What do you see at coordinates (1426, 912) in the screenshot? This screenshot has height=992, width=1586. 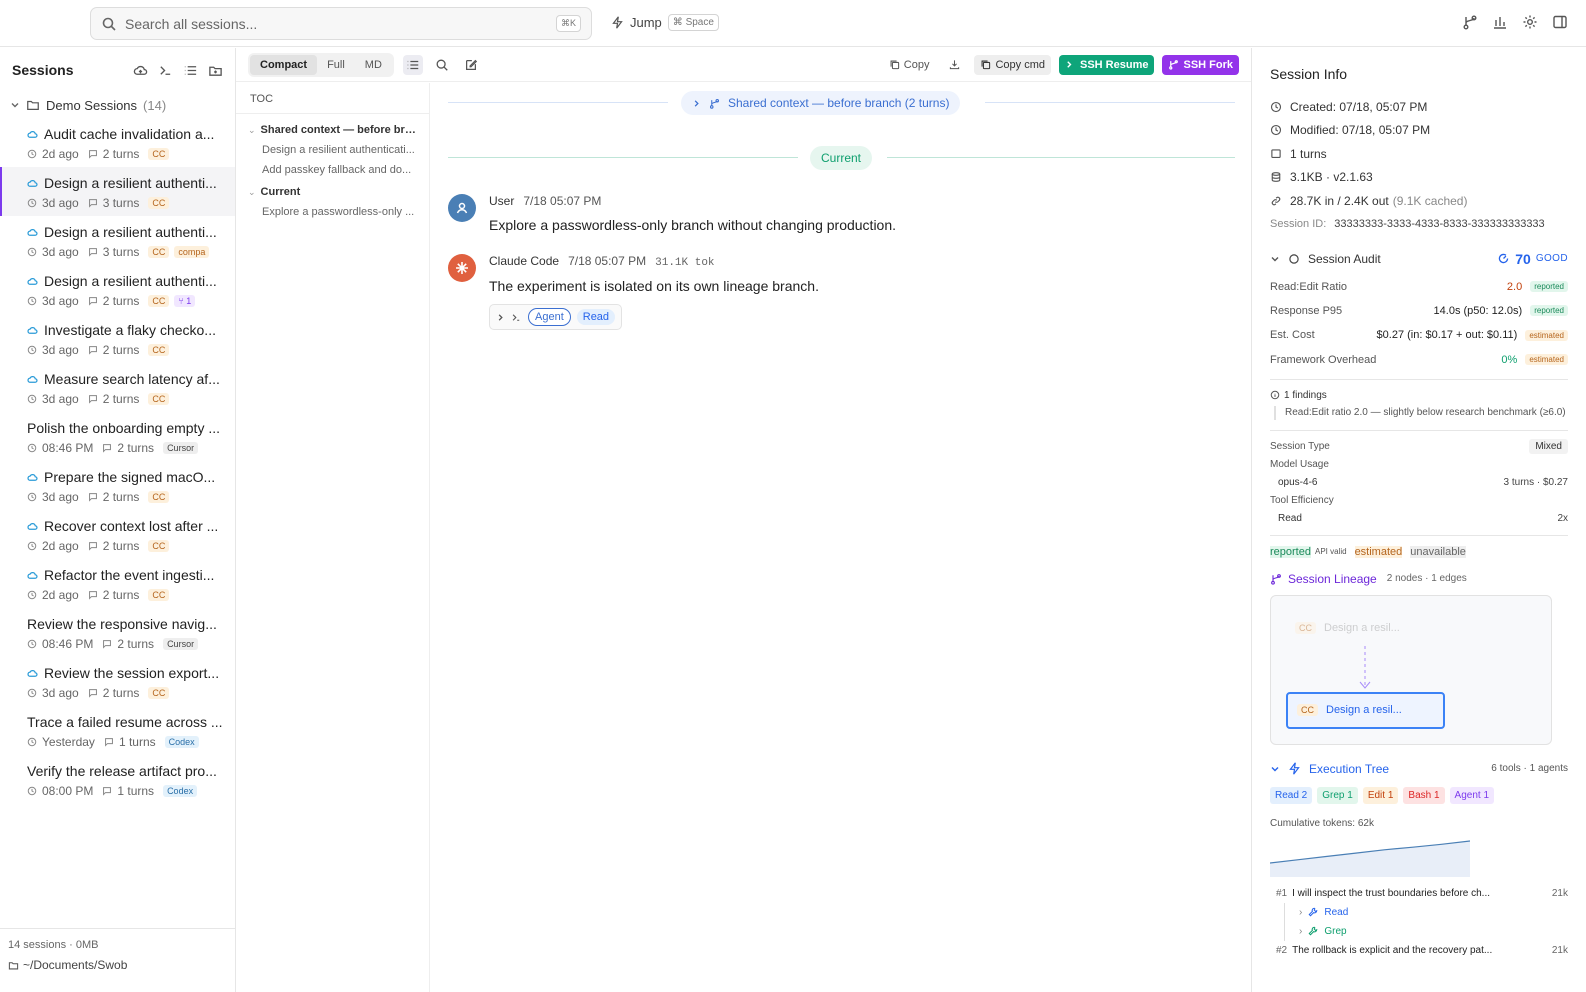 I see `tool-call-node: › Read` at bounding box center [1426, 912].